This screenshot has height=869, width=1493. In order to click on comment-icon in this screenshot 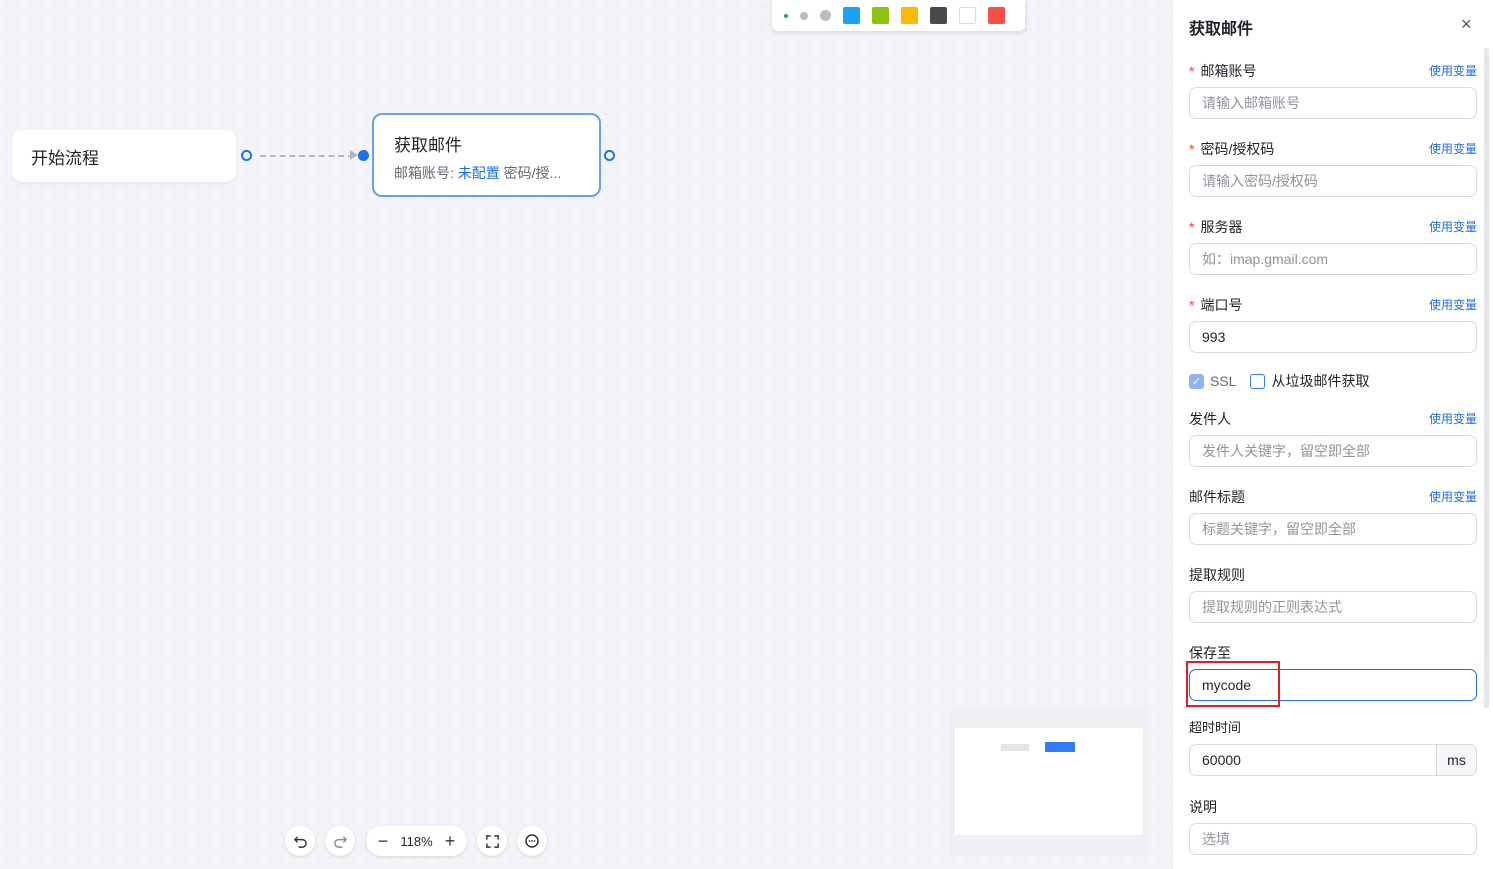, I will do `click(532, 841)`.